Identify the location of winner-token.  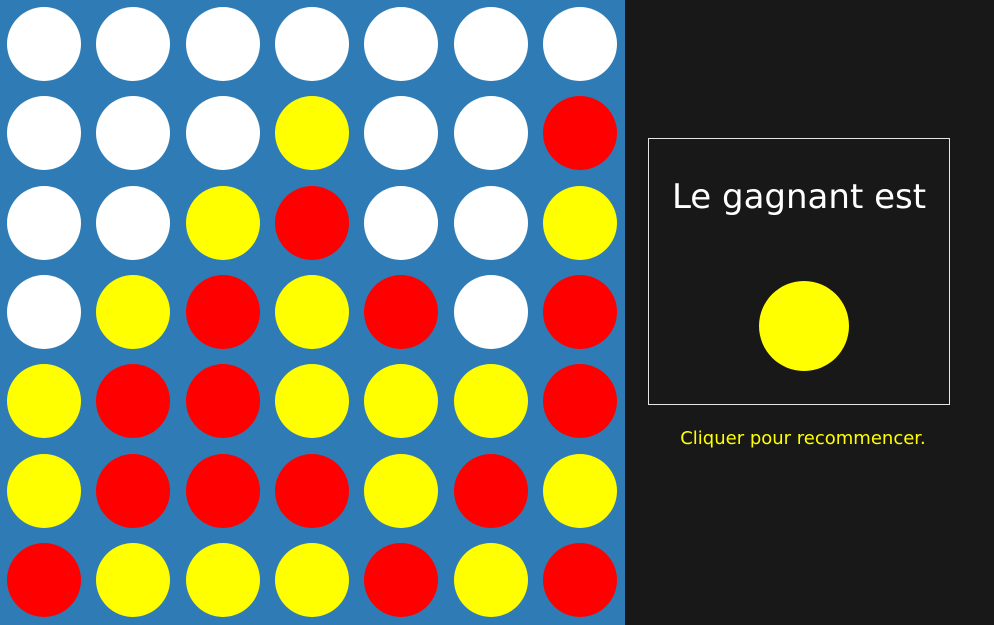
(804, 326).